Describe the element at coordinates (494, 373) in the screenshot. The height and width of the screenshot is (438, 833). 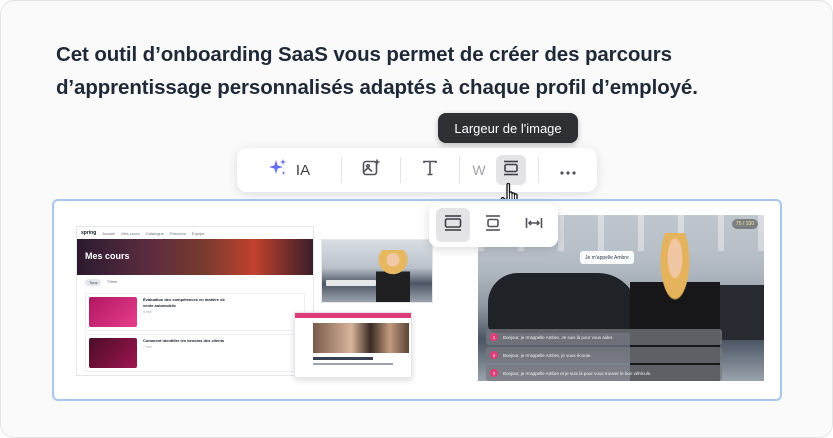
I see `answer-number: 3` at that location.